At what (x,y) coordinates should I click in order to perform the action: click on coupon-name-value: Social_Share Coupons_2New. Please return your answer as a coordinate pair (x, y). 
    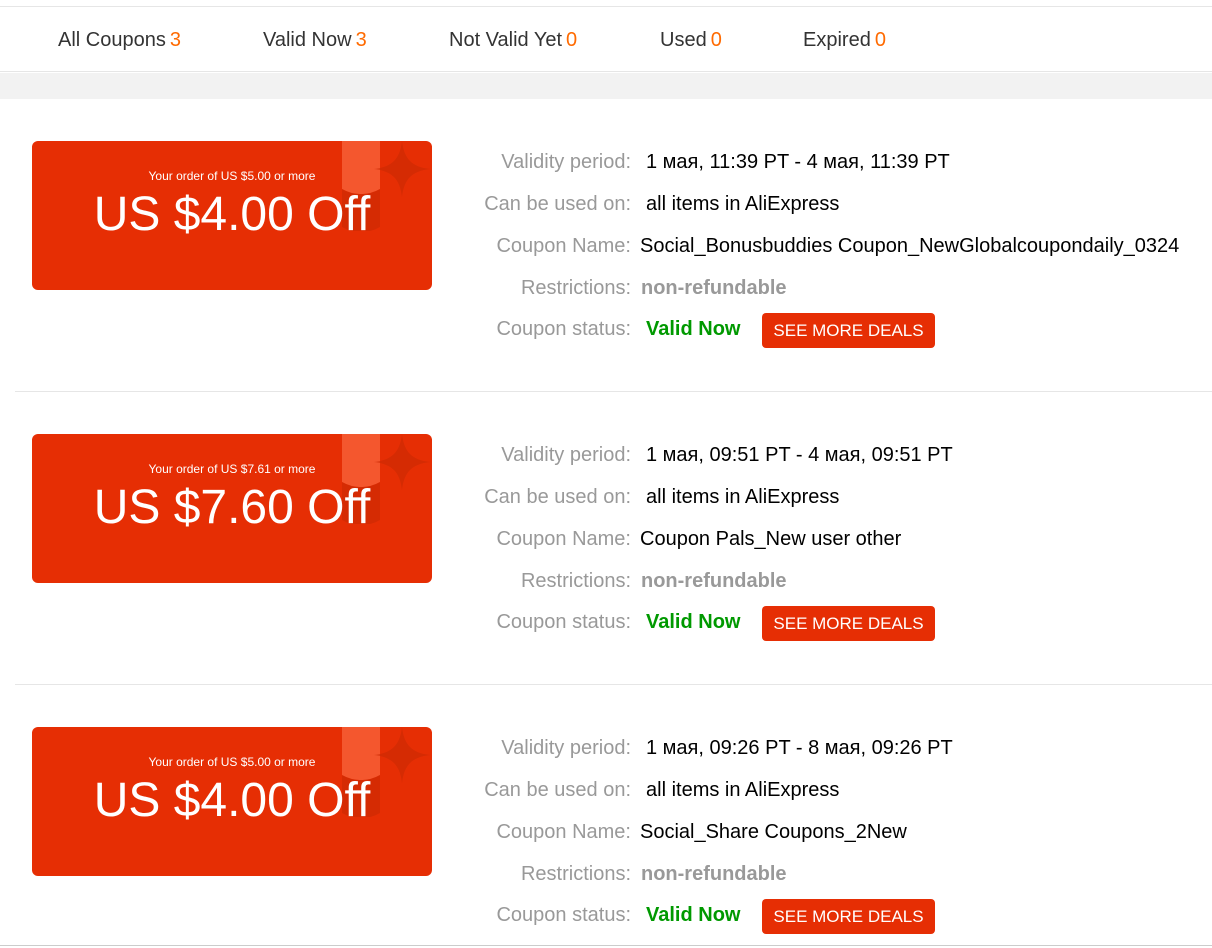
    Looking at the image, I should click on (773, 832).